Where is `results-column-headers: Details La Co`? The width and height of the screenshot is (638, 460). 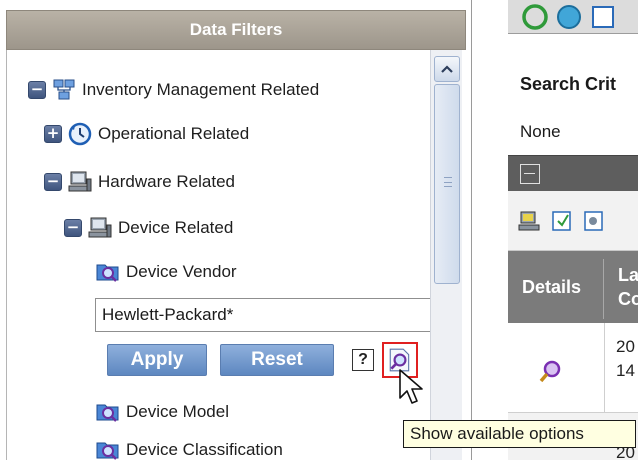 results-column-headers: Details La Co is located at coordinates (573, 287).